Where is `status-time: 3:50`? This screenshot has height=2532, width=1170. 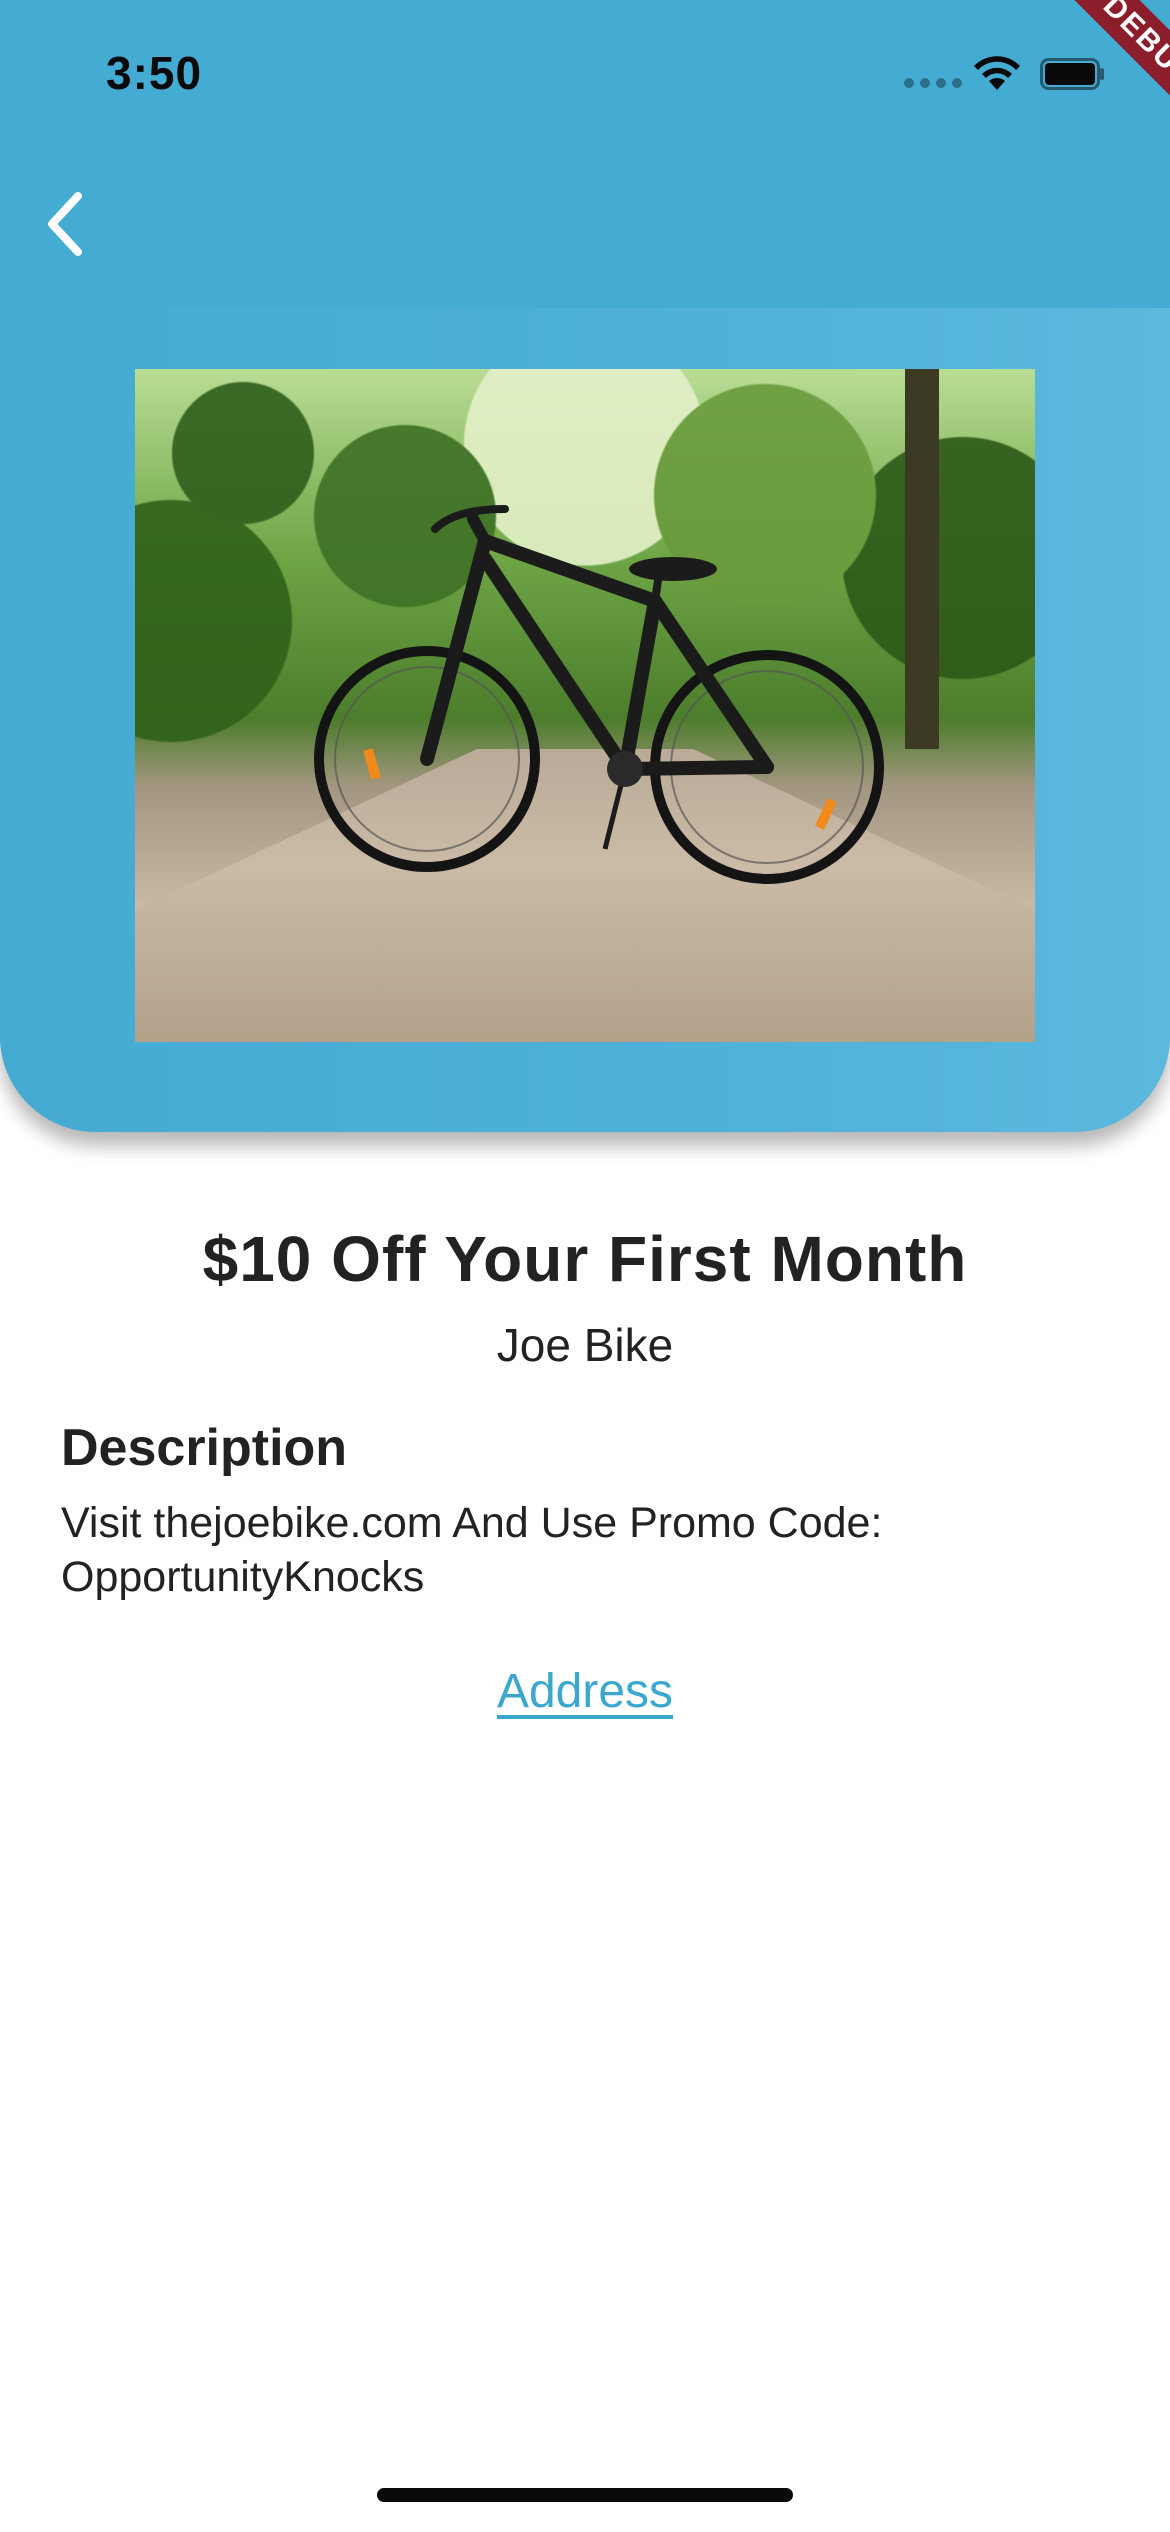
status-time: 3:50 is located at coordinates (154, 73).